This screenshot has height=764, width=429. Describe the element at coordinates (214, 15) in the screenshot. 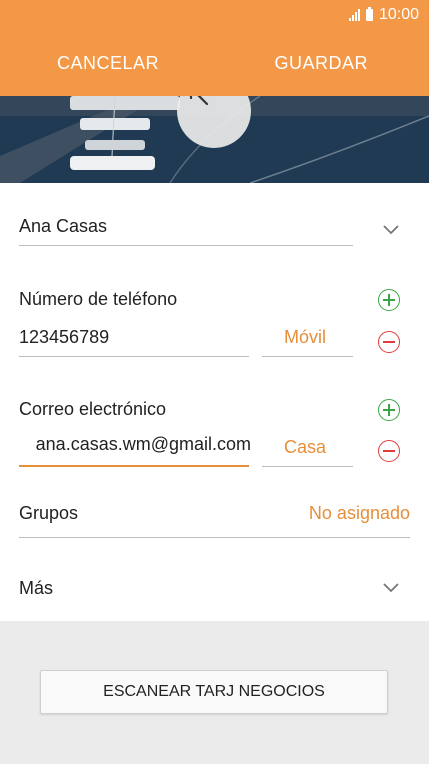

I see `status-bar: 10:00` at that location.